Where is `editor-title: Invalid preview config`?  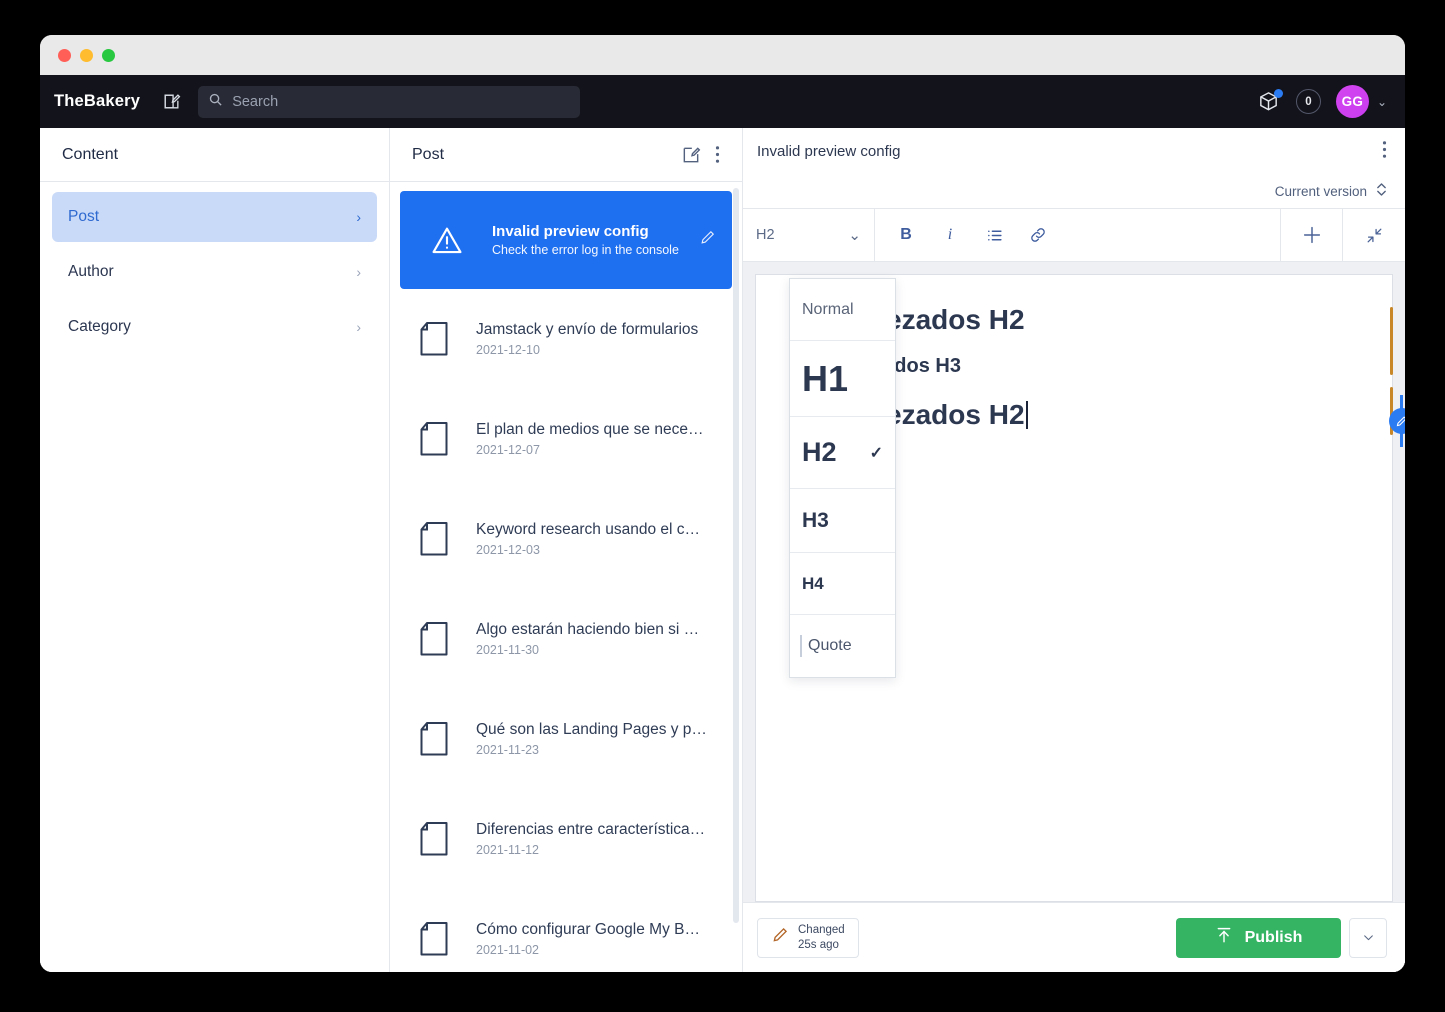
editor-title: Invalid preview config is located at coordinates (829, 151).